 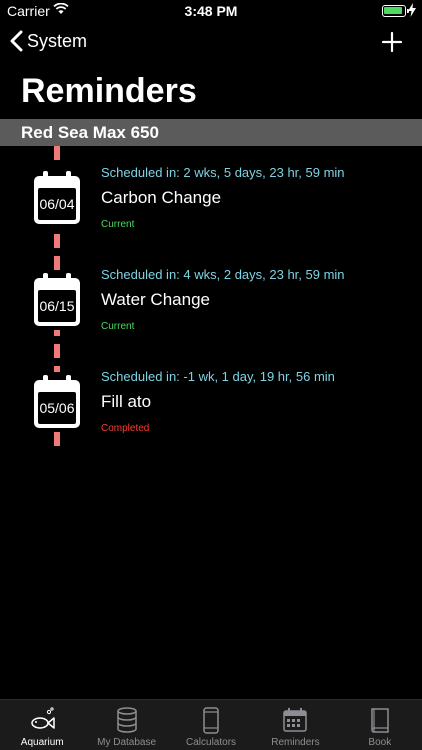 I want to click on tab-aquarium: Aquarium, so click(x=42, y=725).